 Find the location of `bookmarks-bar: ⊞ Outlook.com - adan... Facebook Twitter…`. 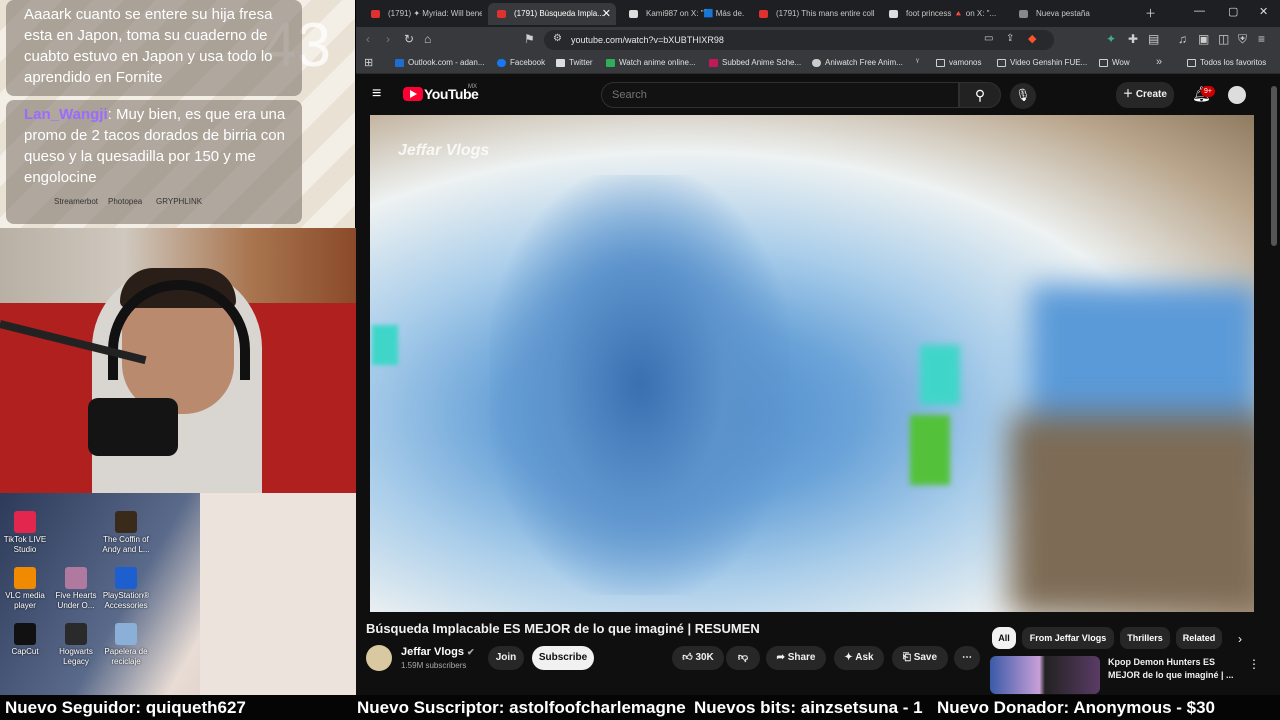

bookmarks-bar: ⊞ Outlook.com - adan... Facebook Twitter… is located at coordinates (818, 63).